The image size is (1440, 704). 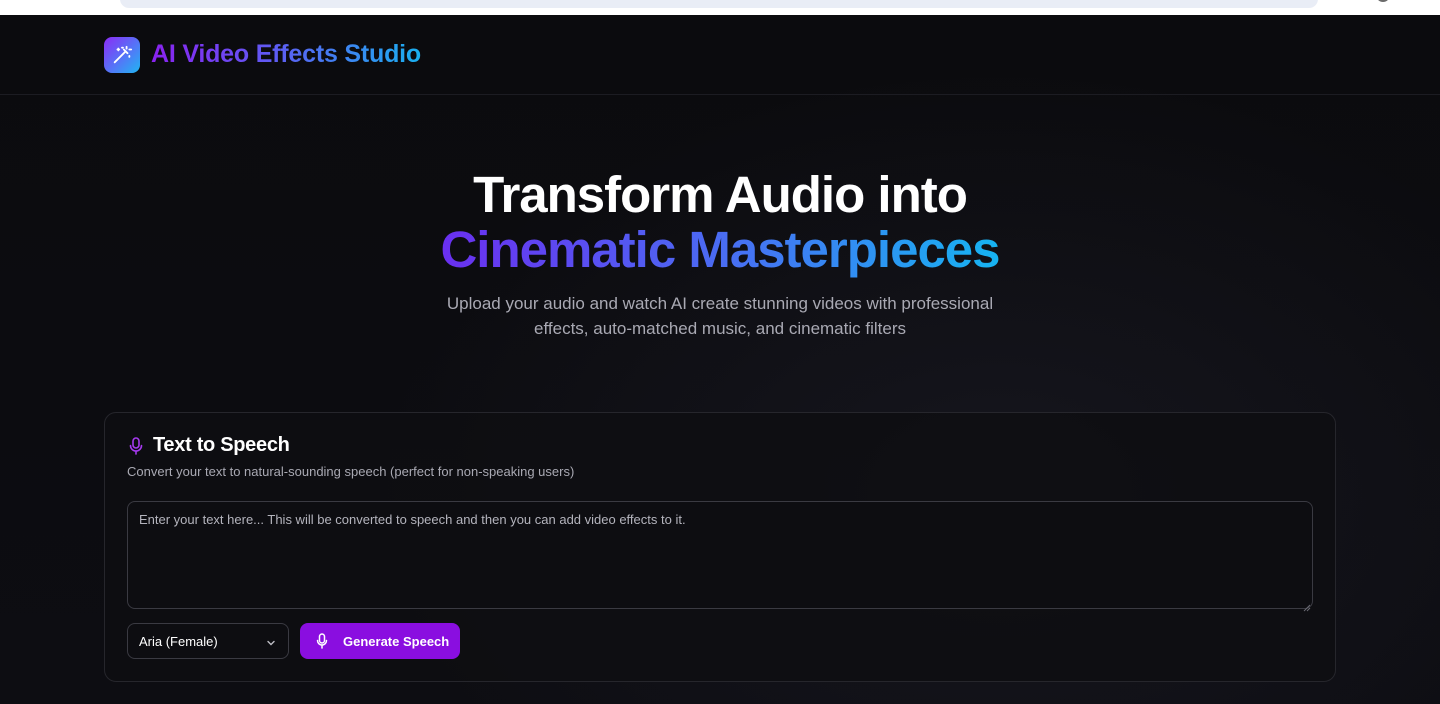 I want to click on hero-title-line-1: Transform Audio into, so click(x=720, y=194).